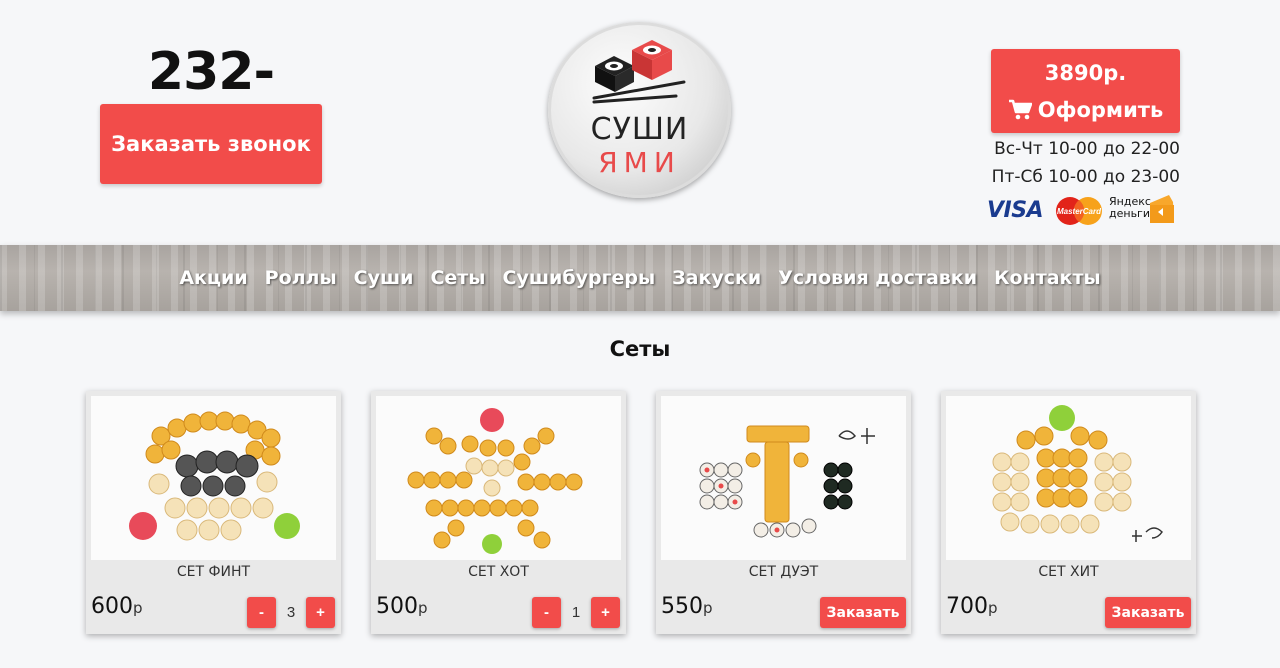 This screenshot has width=1280, height=668. What do you see at coordinates (1100, 110) in the screenshot?
I see `checkout-label: Оформить` at bounding box center [1100, 110].